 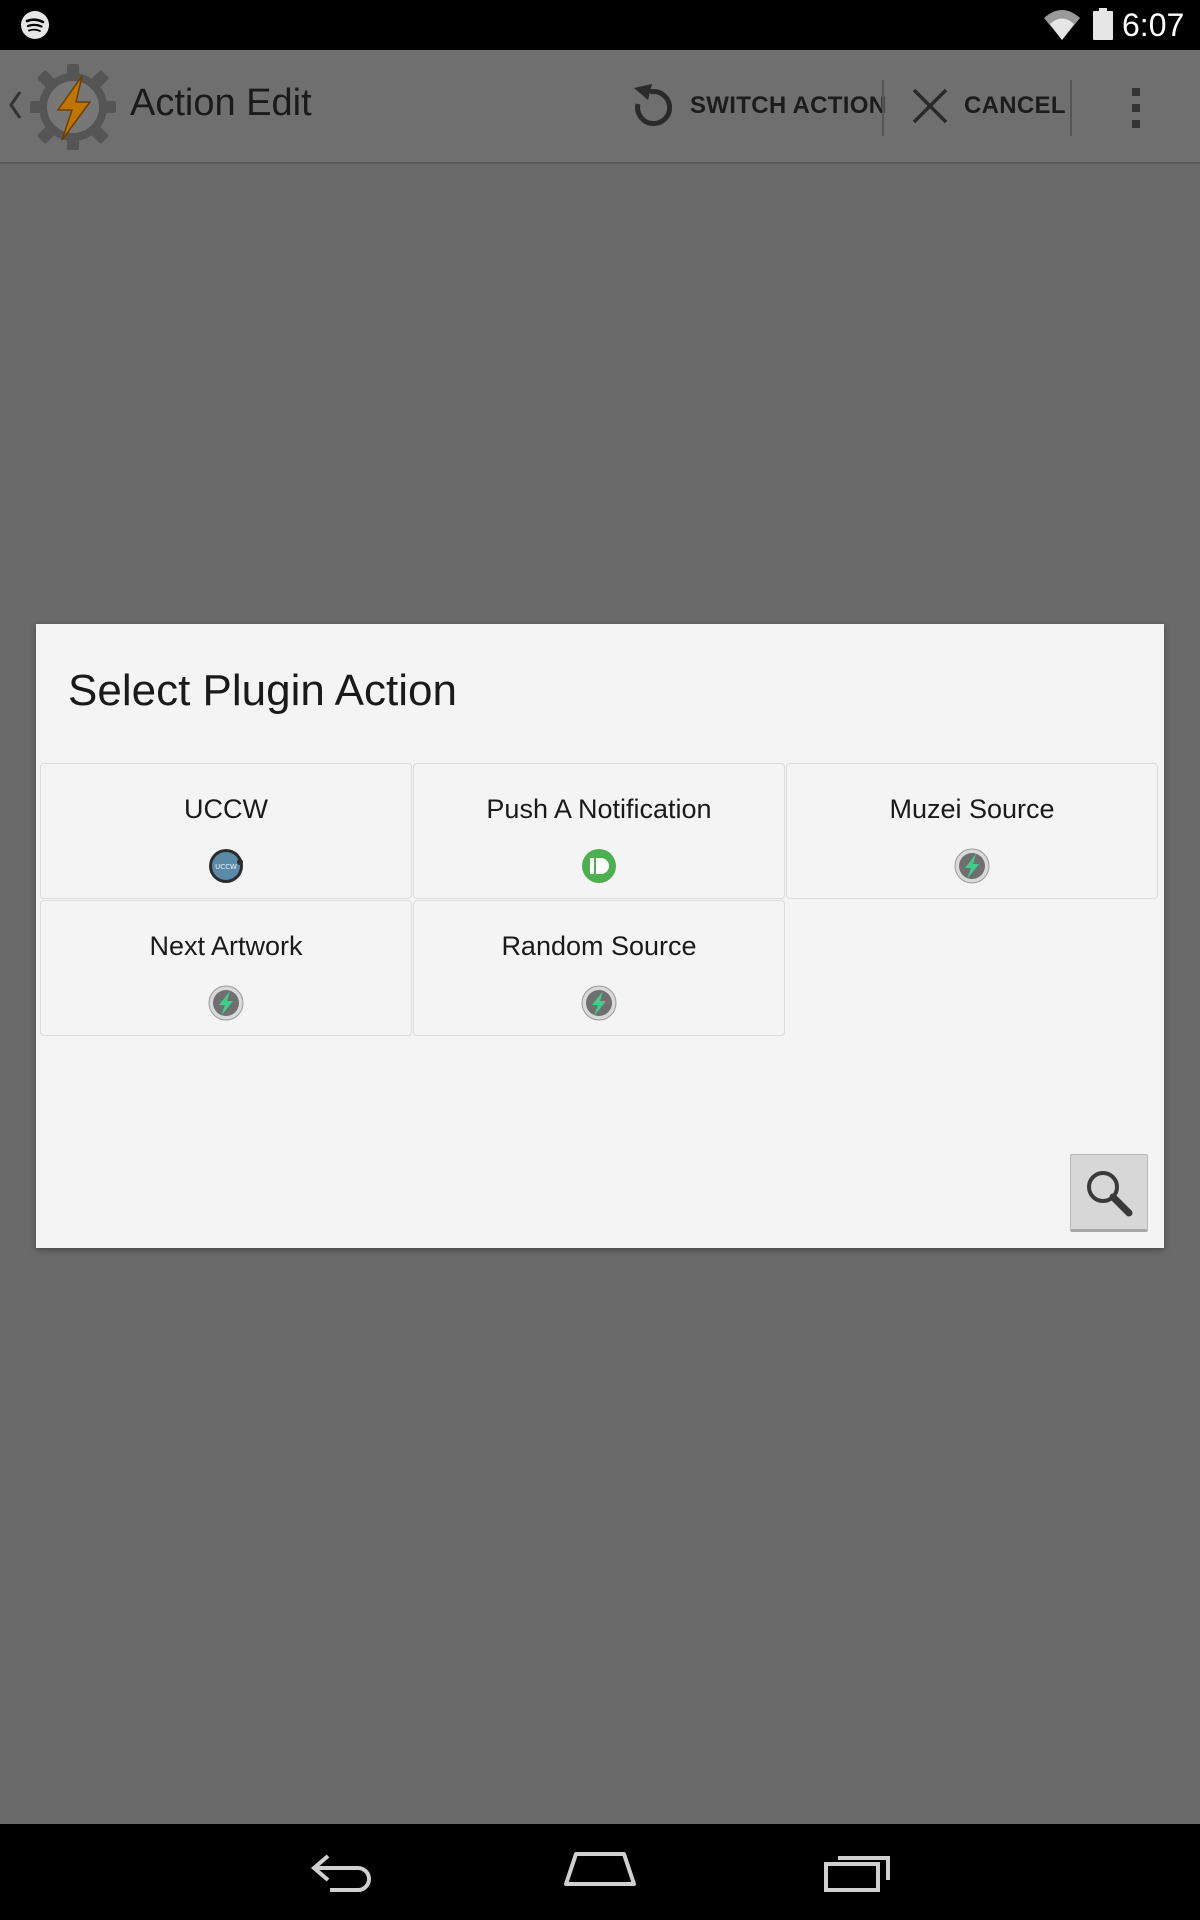 I want to click on svg-text: UCCW, so click(x=226, y=867).